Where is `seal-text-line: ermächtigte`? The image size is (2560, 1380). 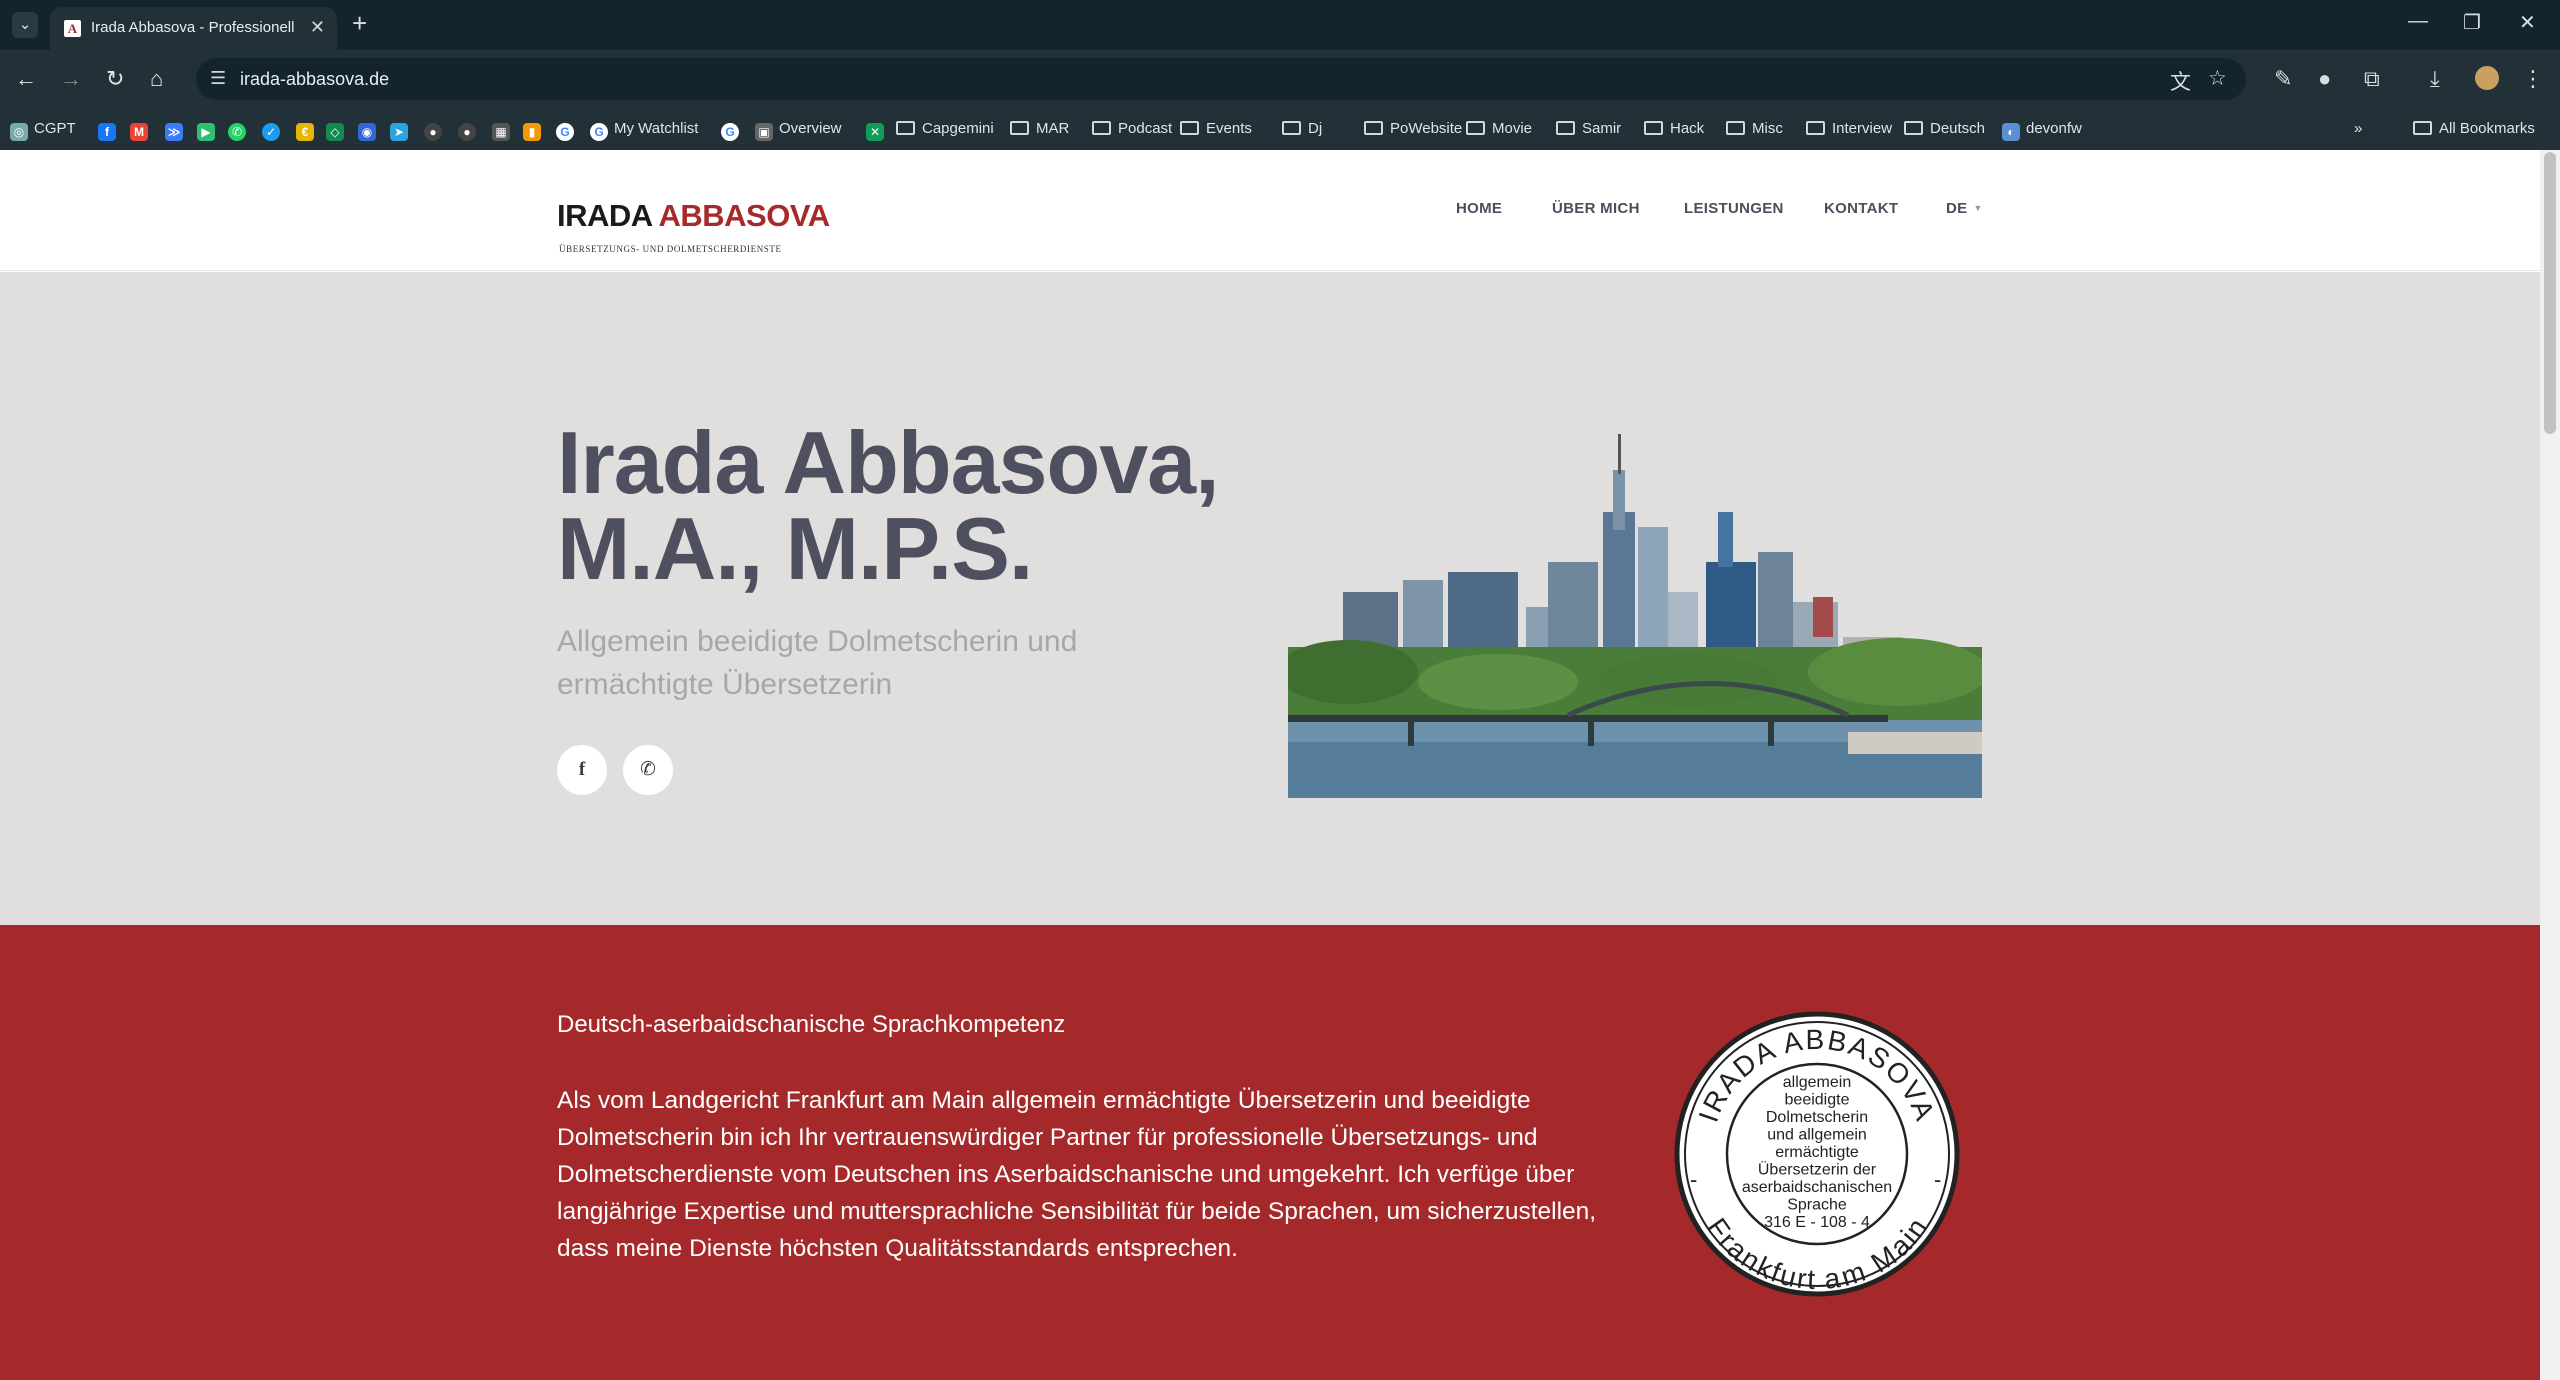
seal-text-line: ermächtigte is located at coordinates (1817, 1152).